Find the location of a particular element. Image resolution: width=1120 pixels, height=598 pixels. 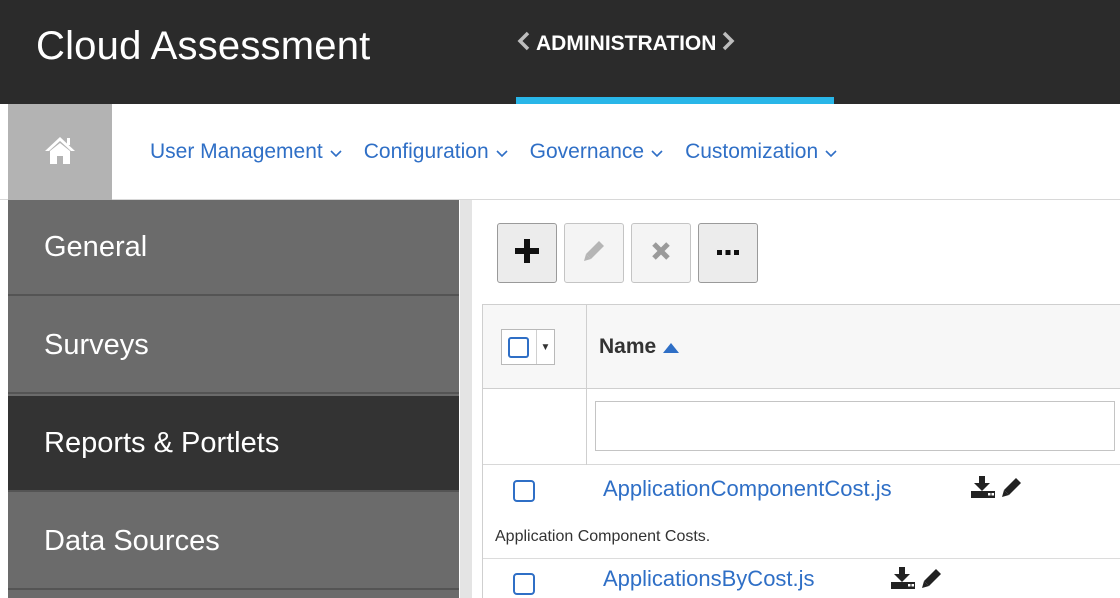

ellipsis-icon is located at coordinates (728, 253).